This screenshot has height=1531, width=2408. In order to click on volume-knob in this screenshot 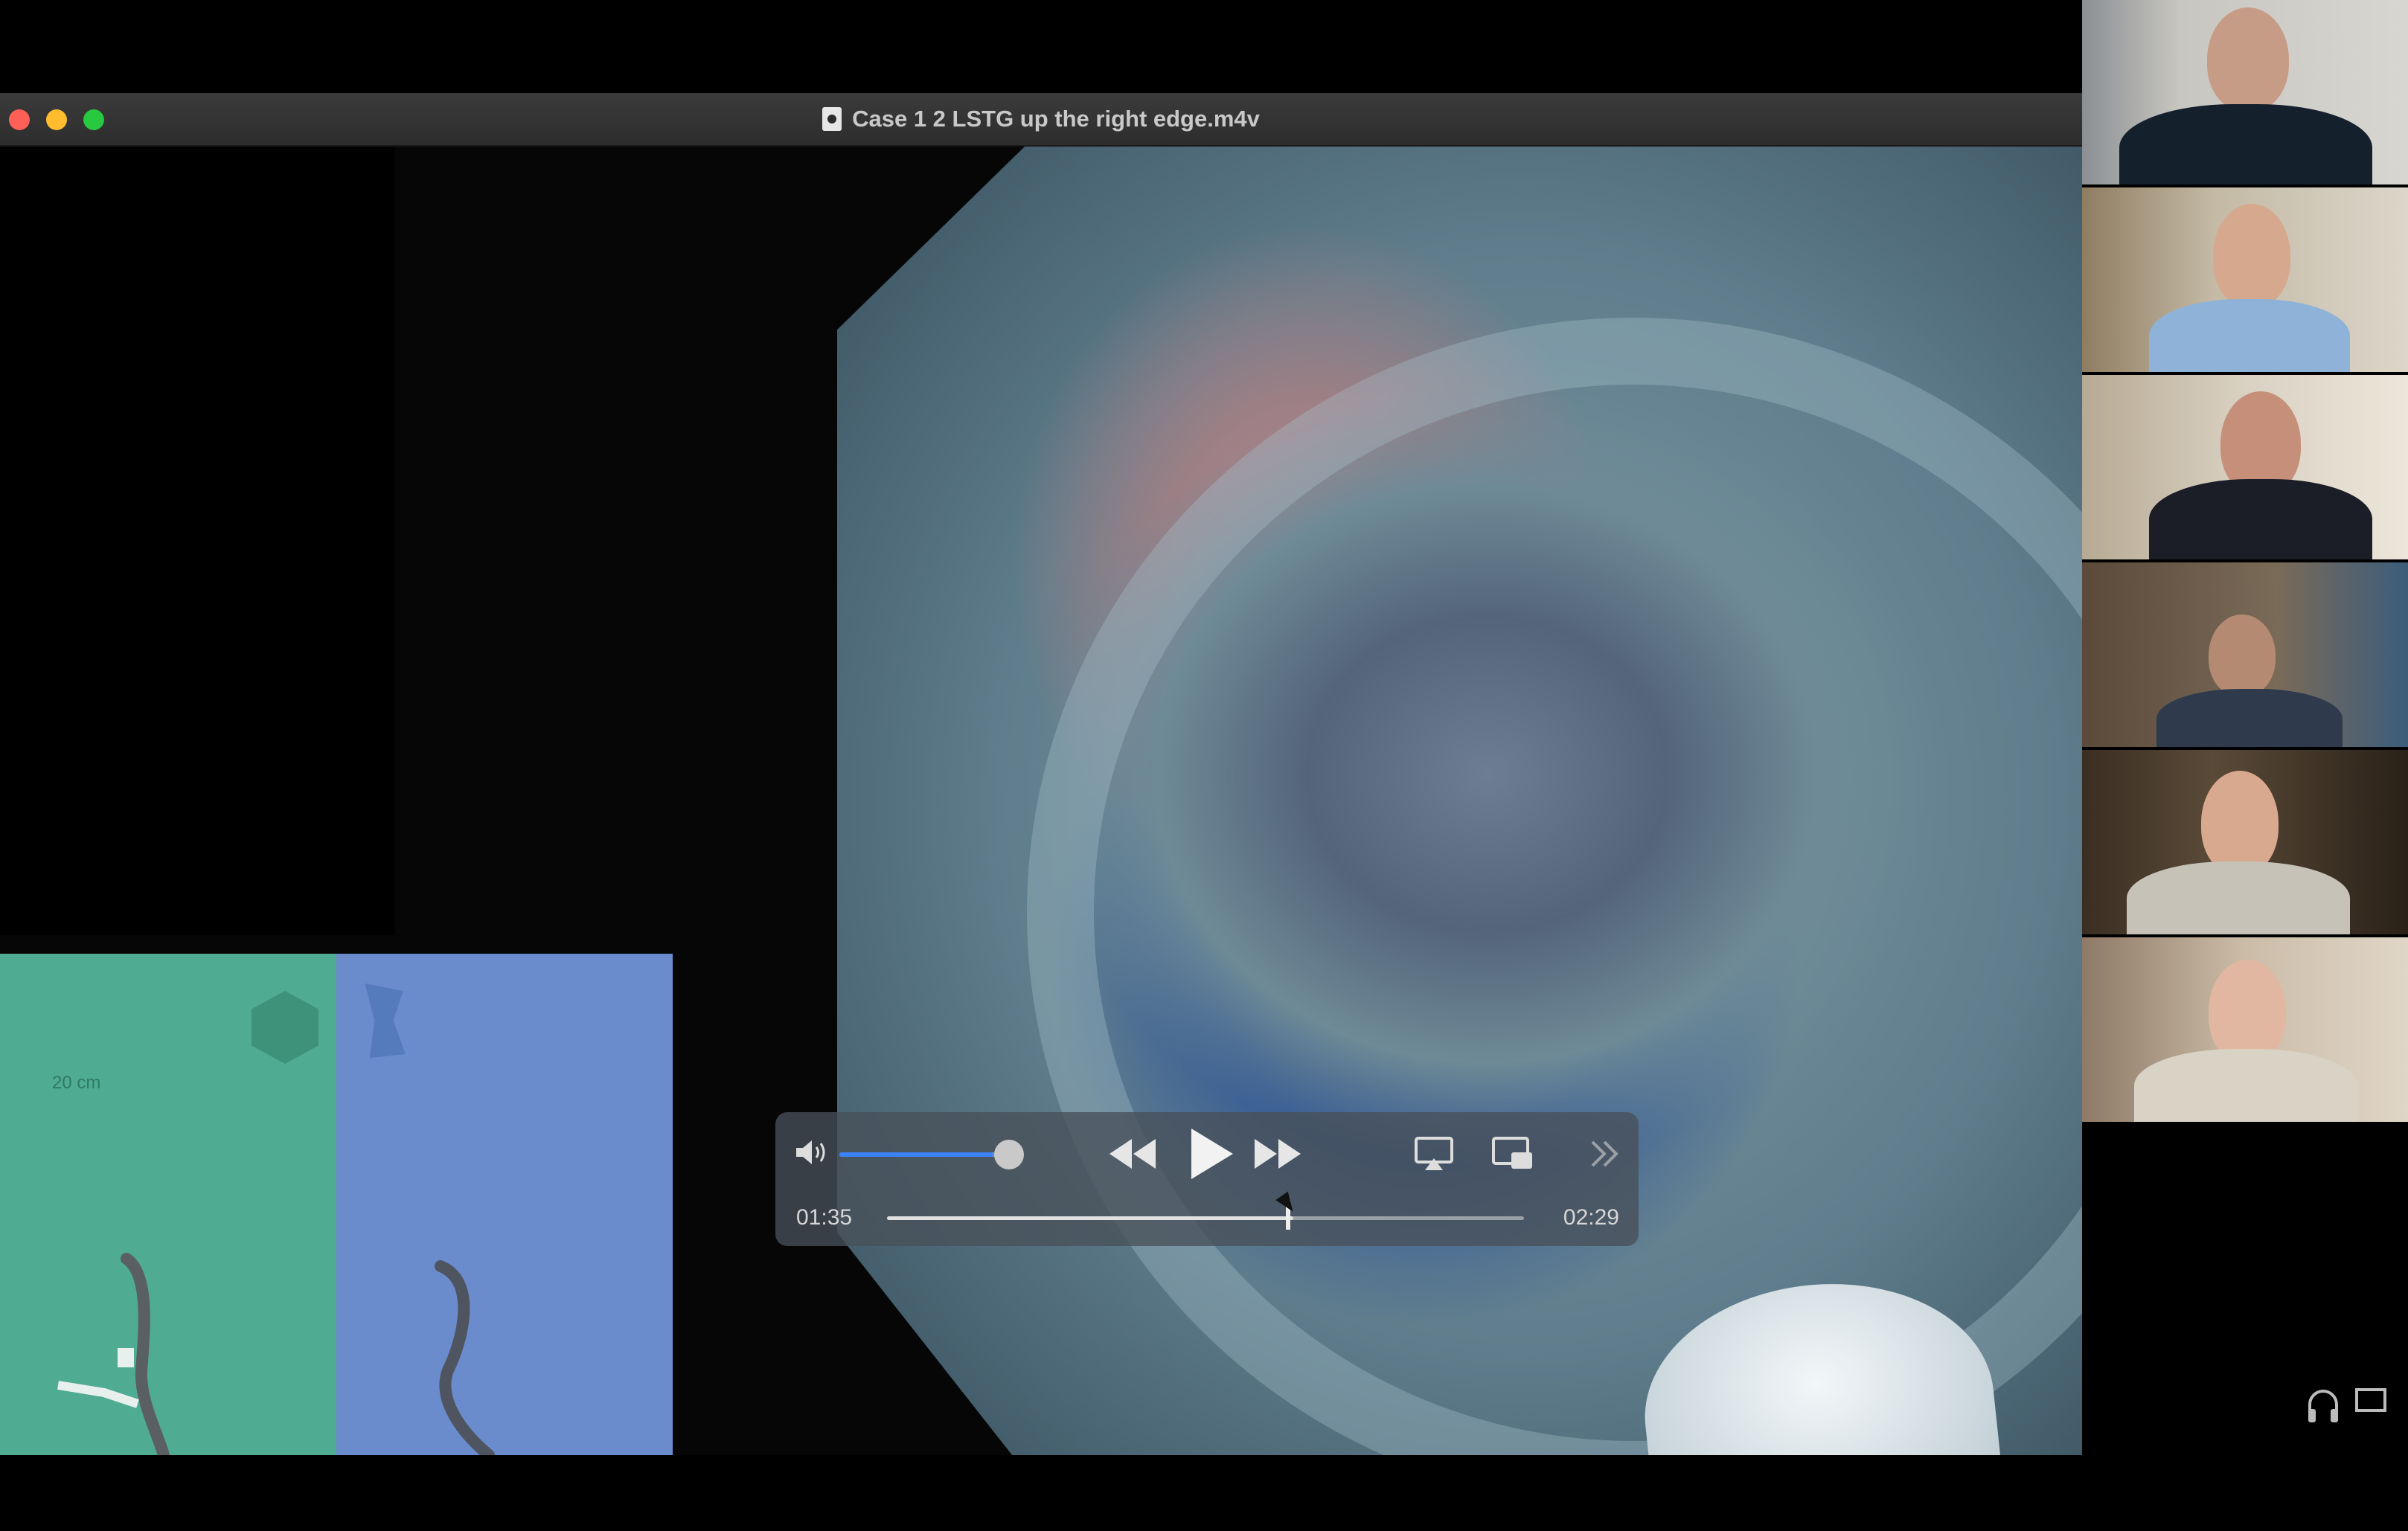, I will do `click(1009, 1154)`.